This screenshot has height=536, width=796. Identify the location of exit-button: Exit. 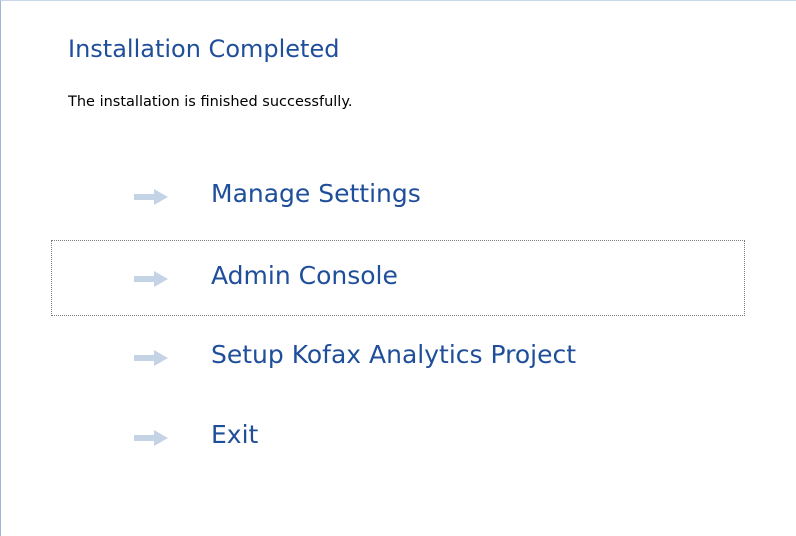
(398, 437).